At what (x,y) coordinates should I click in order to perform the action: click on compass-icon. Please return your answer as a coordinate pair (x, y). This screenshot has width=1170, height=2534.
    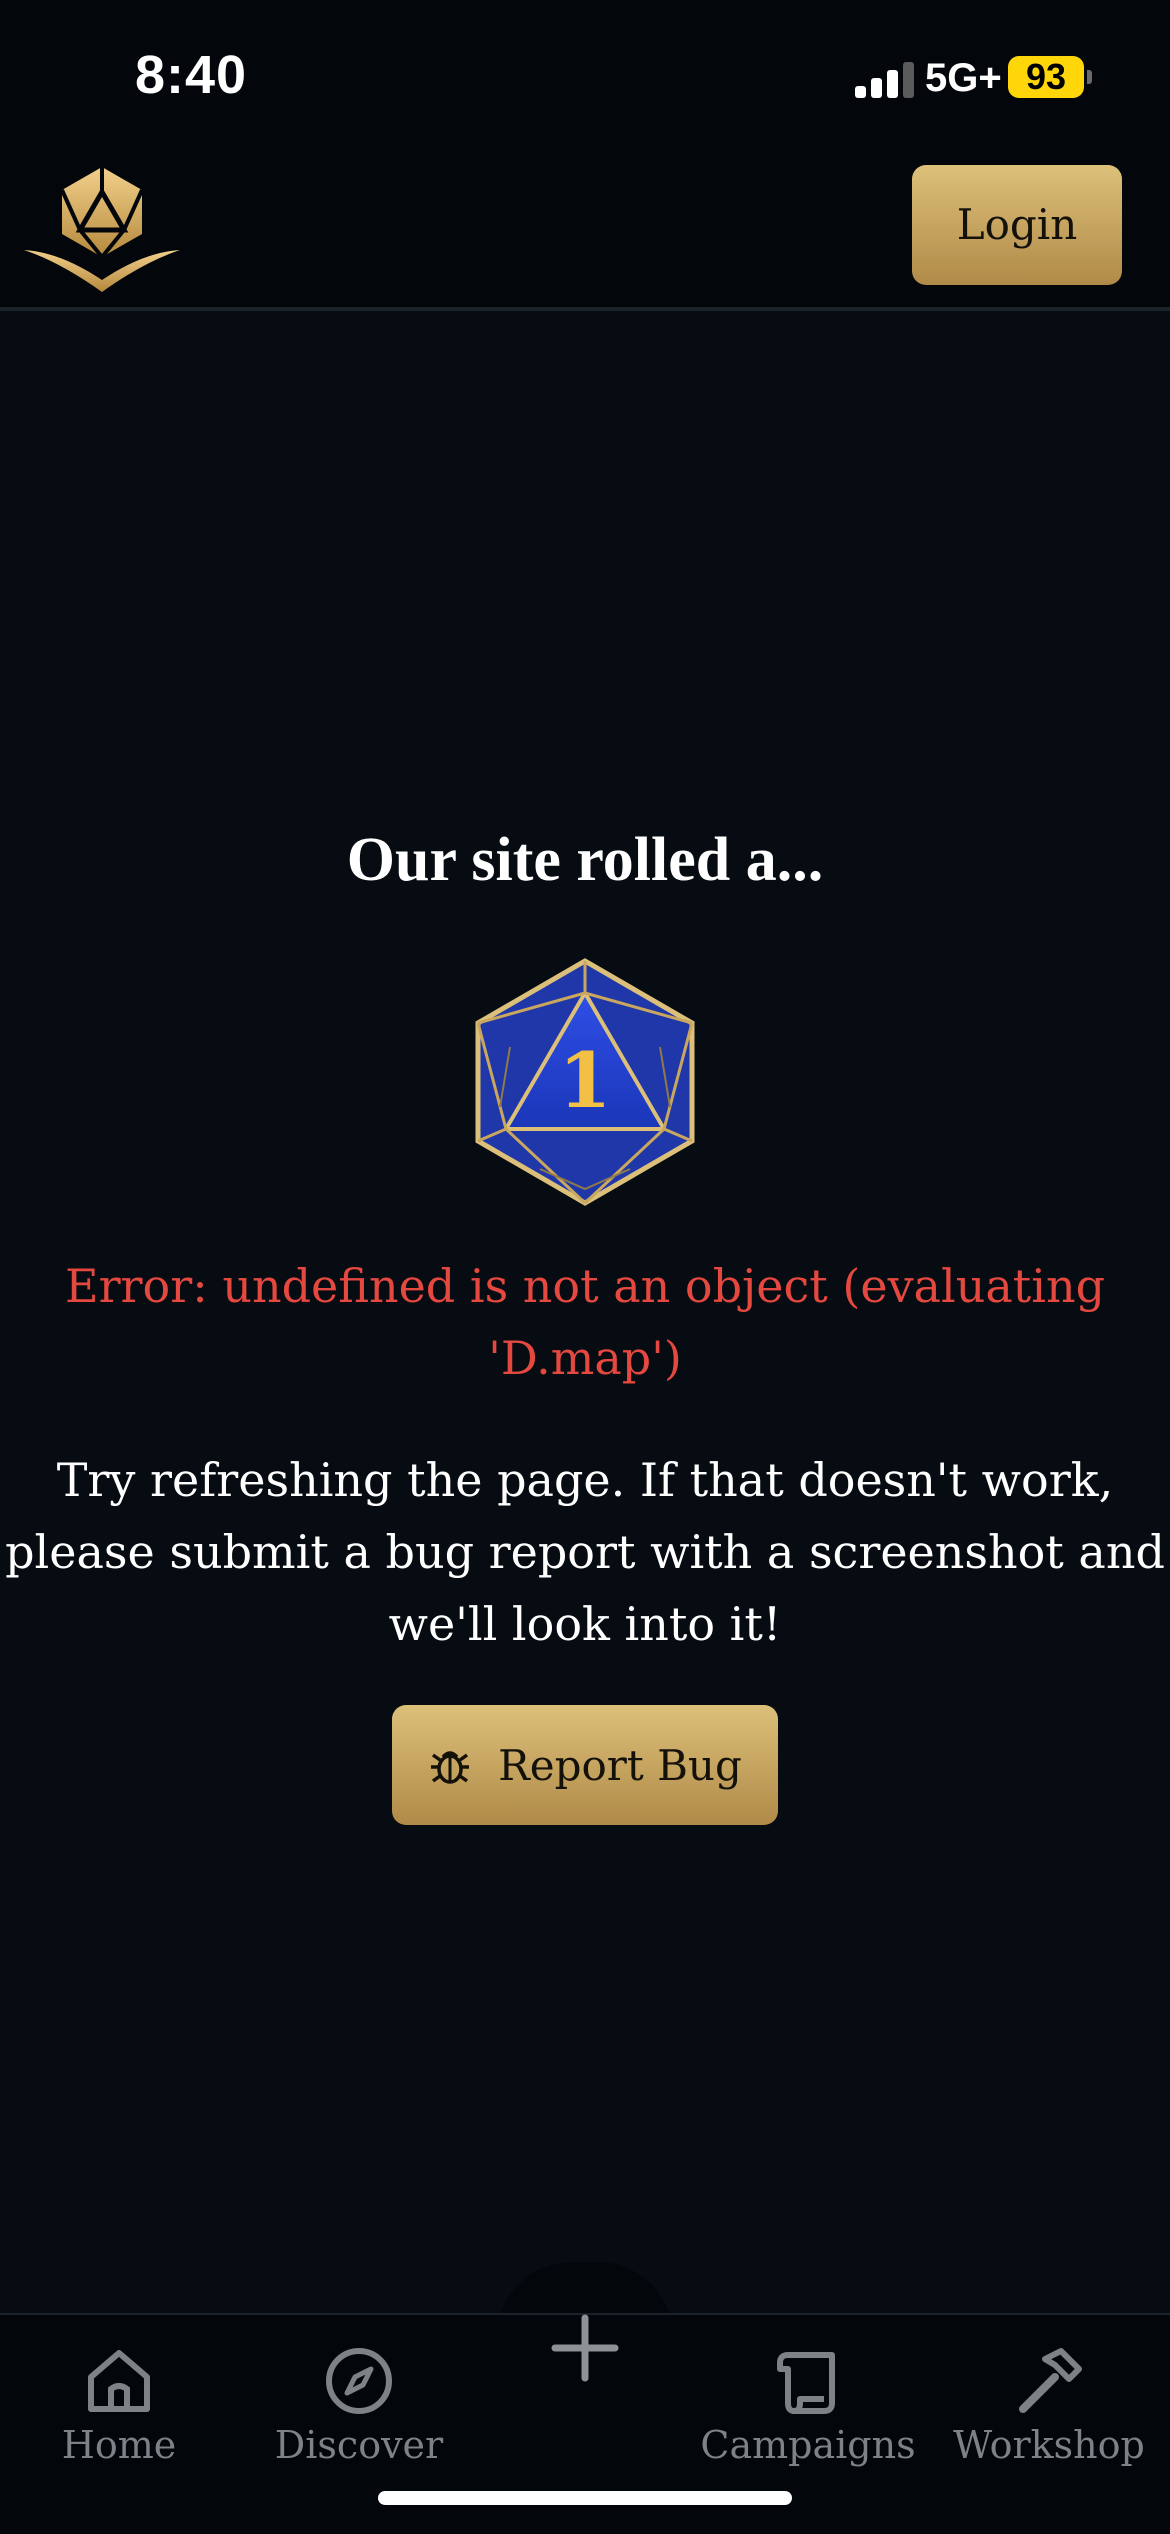
    Looking at the image, I should click on (359, 2381).